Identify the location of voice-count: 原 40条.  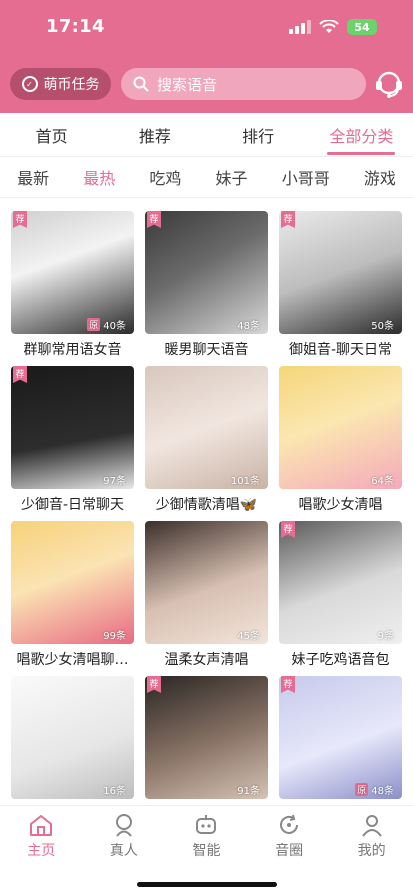
(106, 324).